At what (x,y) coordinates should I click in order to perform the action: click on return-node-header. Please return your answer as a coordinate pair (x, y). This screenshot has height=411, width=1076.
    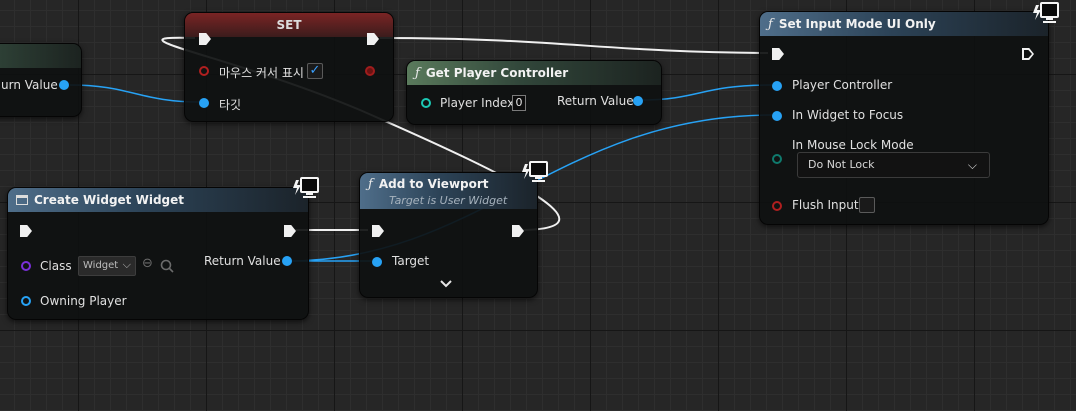
    Looking at the image, I should click on (40, 56).